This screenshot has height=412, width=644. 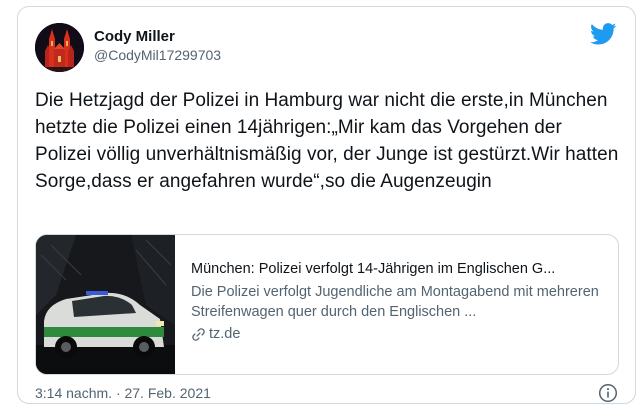 I want to click on police-car-photo, so click(x=105, y=304).